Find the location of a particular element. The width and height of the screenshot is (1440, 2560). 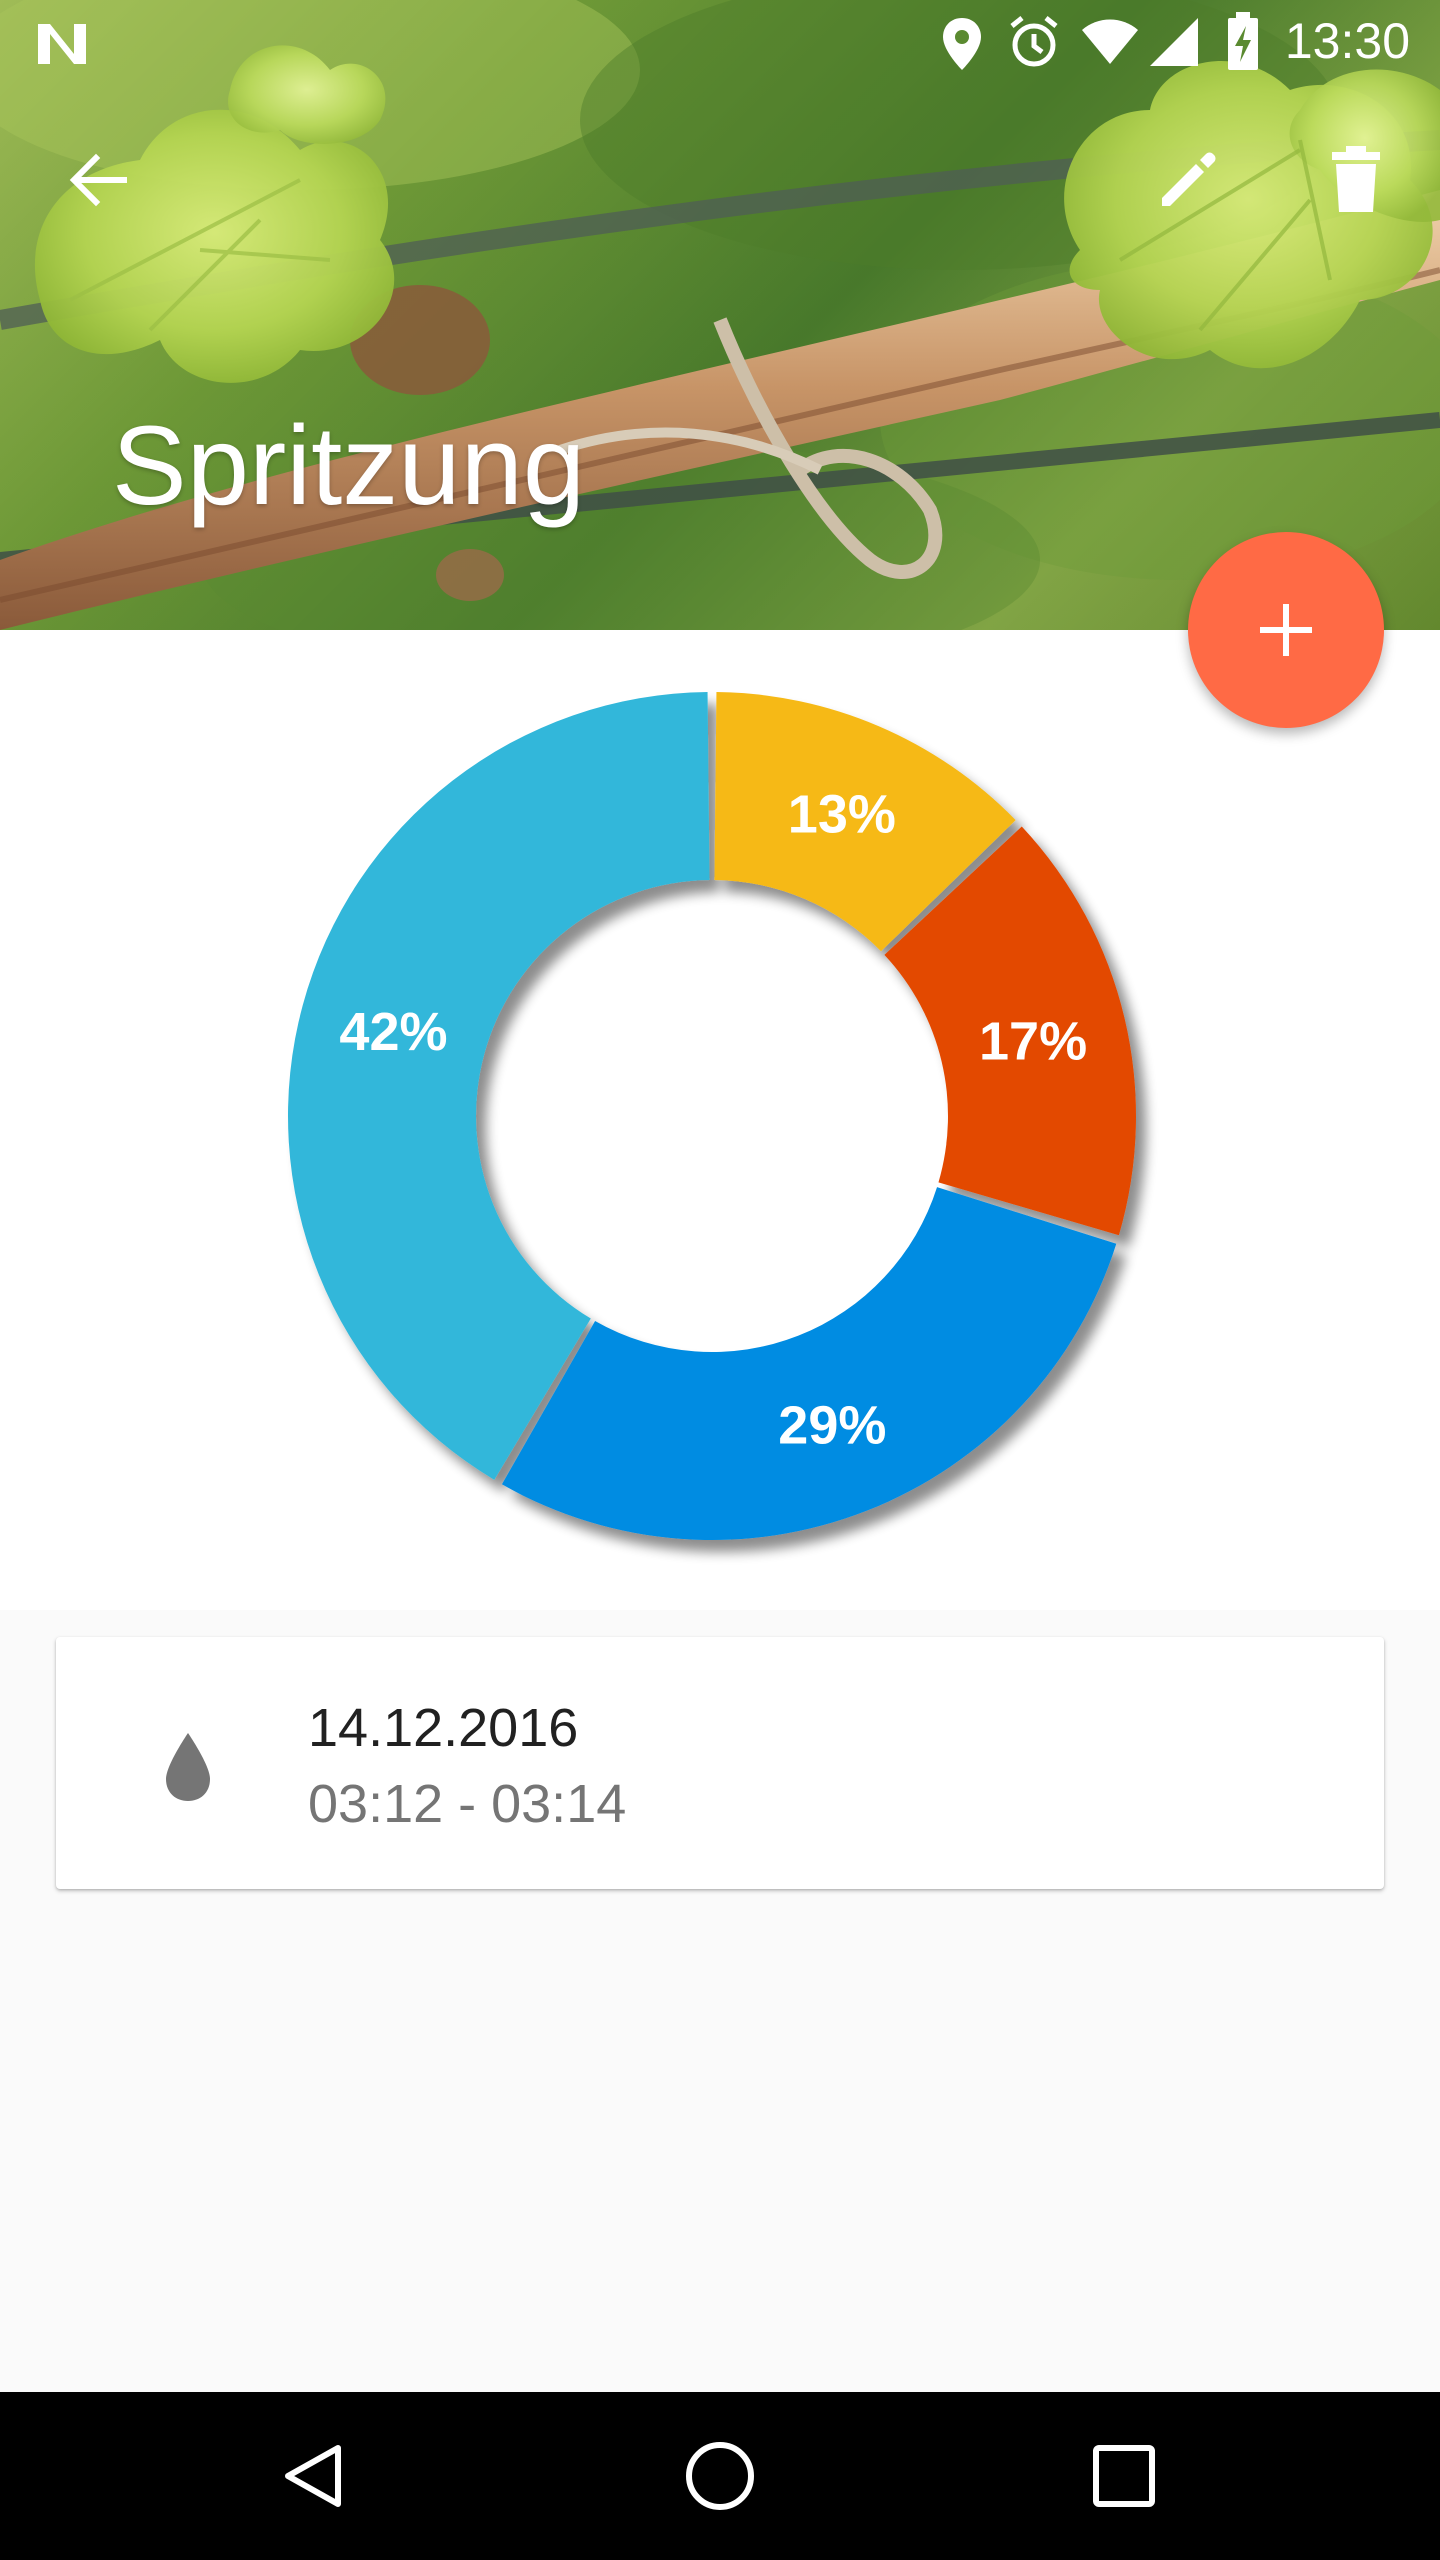

donut-label-17: 17% is located at coordinates (1033, 1042).